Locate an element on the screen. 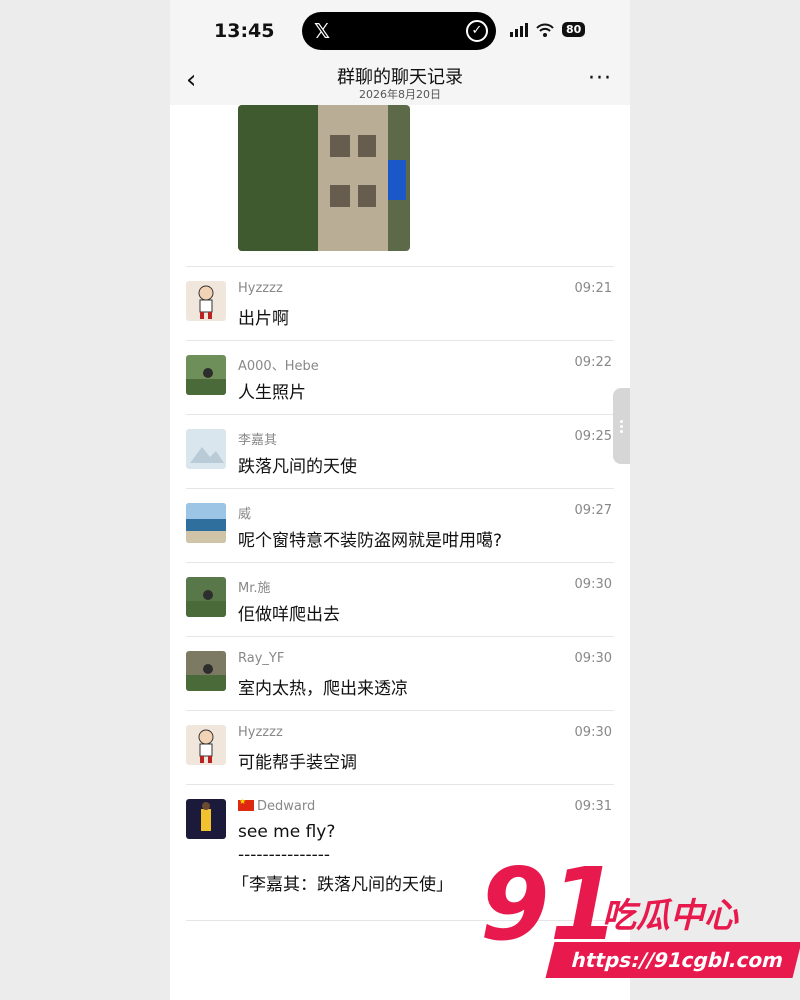 The height and width of the screenshot is (1000, 800). watermark: 91 吃瓜中心 https://91cgbl.com is located at coordinates (640, 918).